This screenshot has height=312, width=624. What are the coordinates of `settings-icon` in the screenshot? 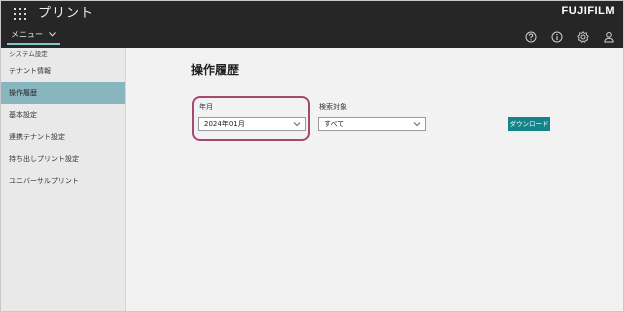 It's located at (583, 37).